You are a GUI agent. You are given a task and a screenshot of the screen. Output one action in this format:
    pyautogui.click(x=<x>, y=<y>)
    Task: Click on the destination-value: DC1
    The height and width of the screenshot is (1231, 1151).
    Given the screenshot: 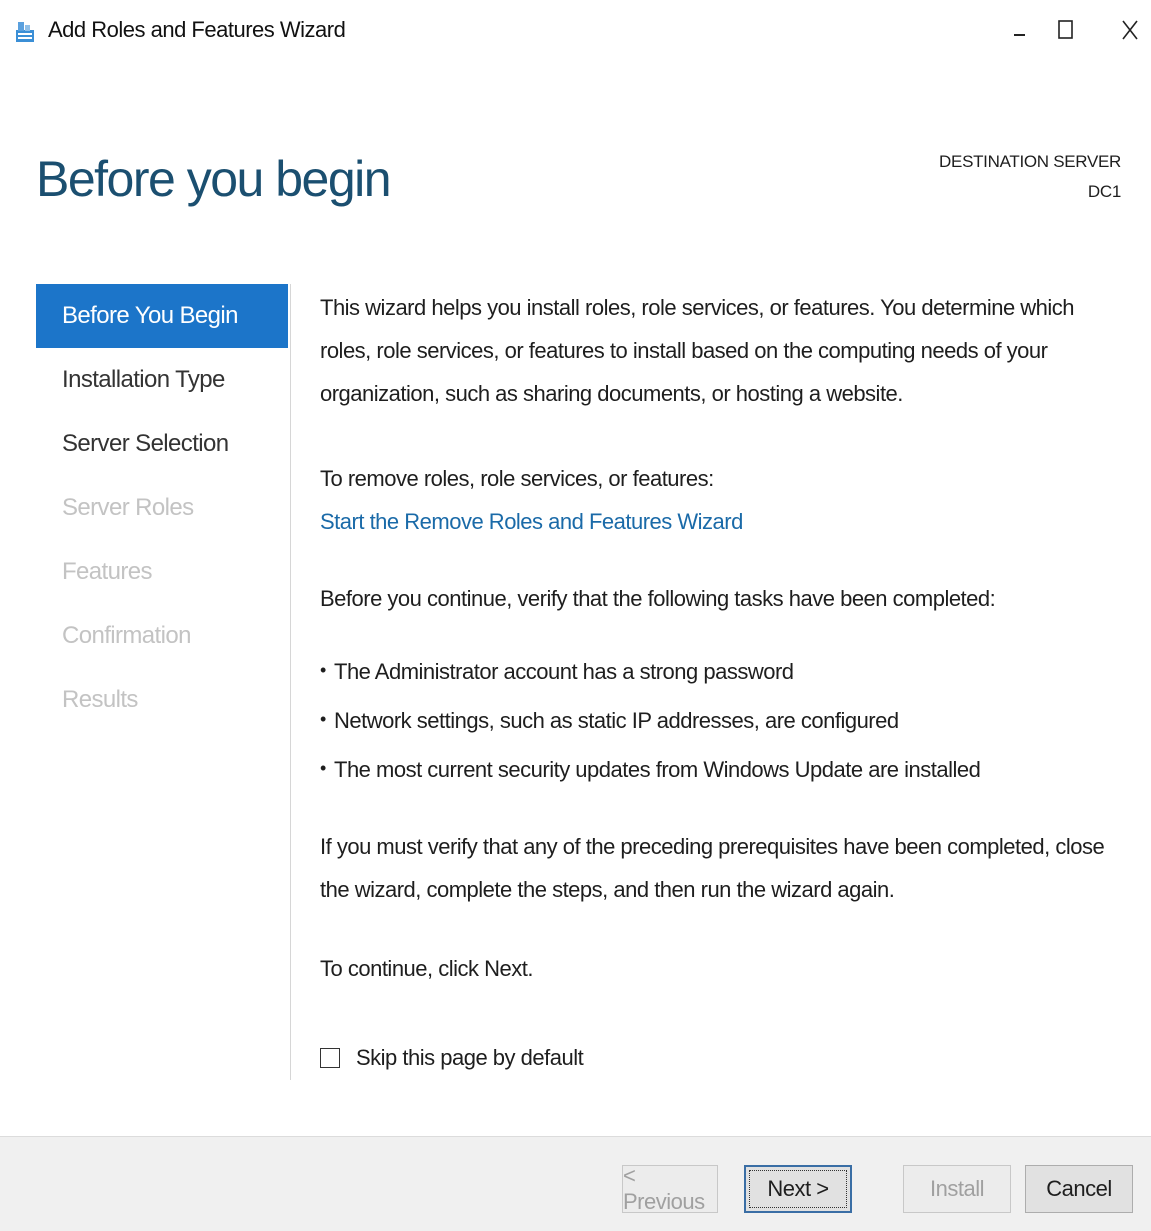 What is the action you would take?
    pyautogui.click(x=1104, y=191)
    